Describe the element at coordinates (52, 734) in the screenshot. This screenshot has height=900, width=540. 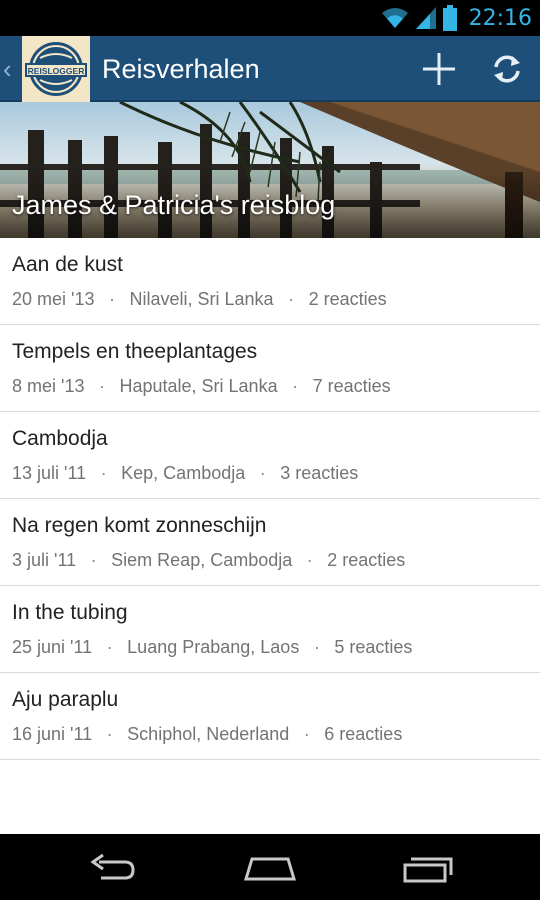
I see `post-date: 16 juni '11` at that location.